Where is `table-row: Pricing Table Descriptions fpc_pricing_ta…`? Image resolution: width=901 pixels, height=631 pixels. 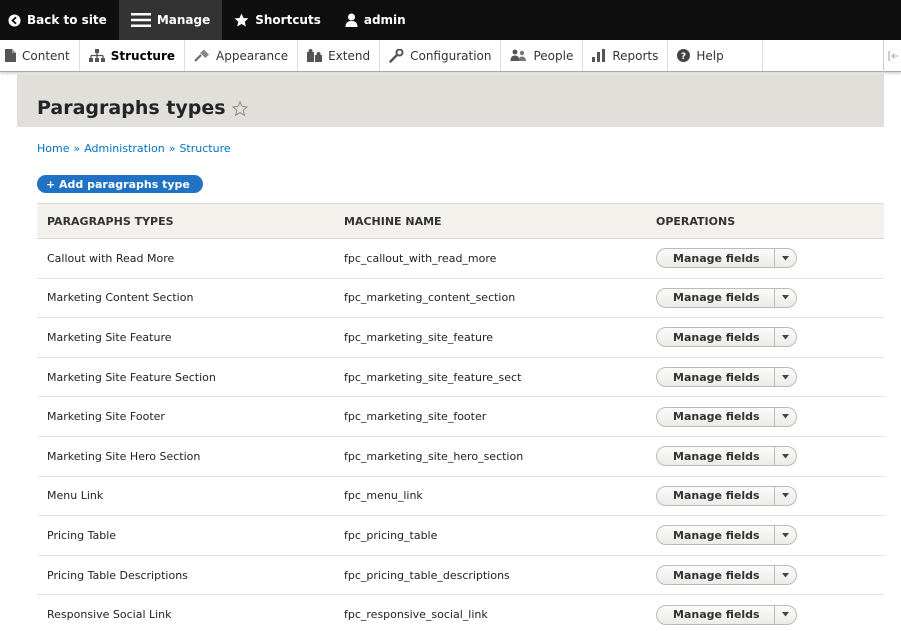
table-row: Pricing Table Descriptions fpc_pricing_ta… is located at coordinates (460, 575).